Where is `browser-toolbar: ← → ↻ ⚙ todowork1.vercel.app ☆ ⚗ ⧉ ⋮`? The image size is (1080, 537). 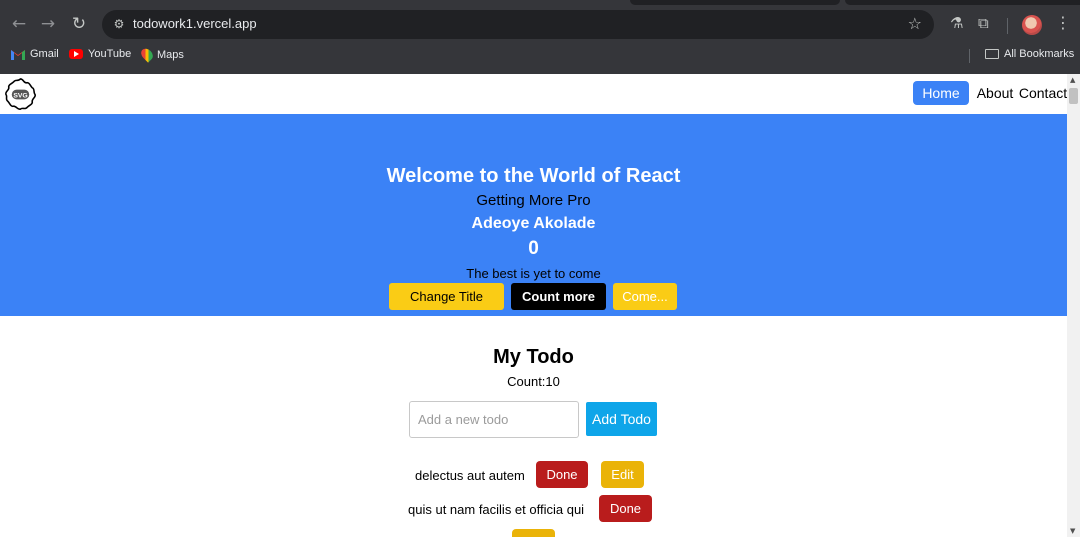
browser-toolbar: ← → ↻ ⚙ todowork1.vercel.app ☆ ⚗ ⧉ ⋮ is located at coordinates (540, 25).